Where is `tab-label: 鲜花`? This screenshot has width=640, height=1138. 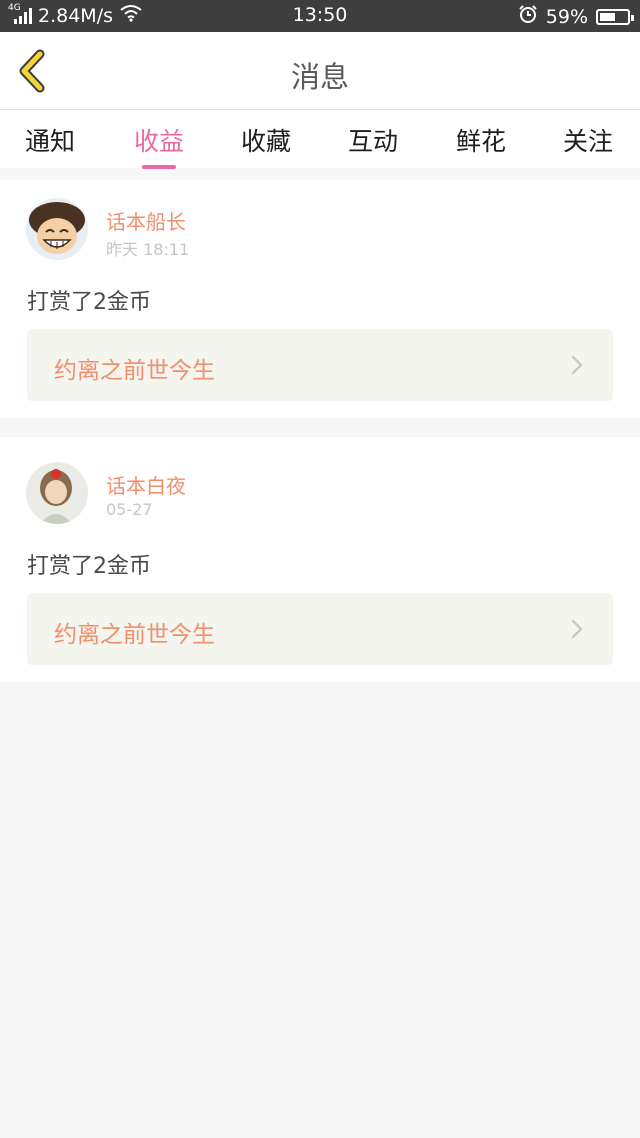
tab-label: 鲜花 is located at coordinates (480, 141).